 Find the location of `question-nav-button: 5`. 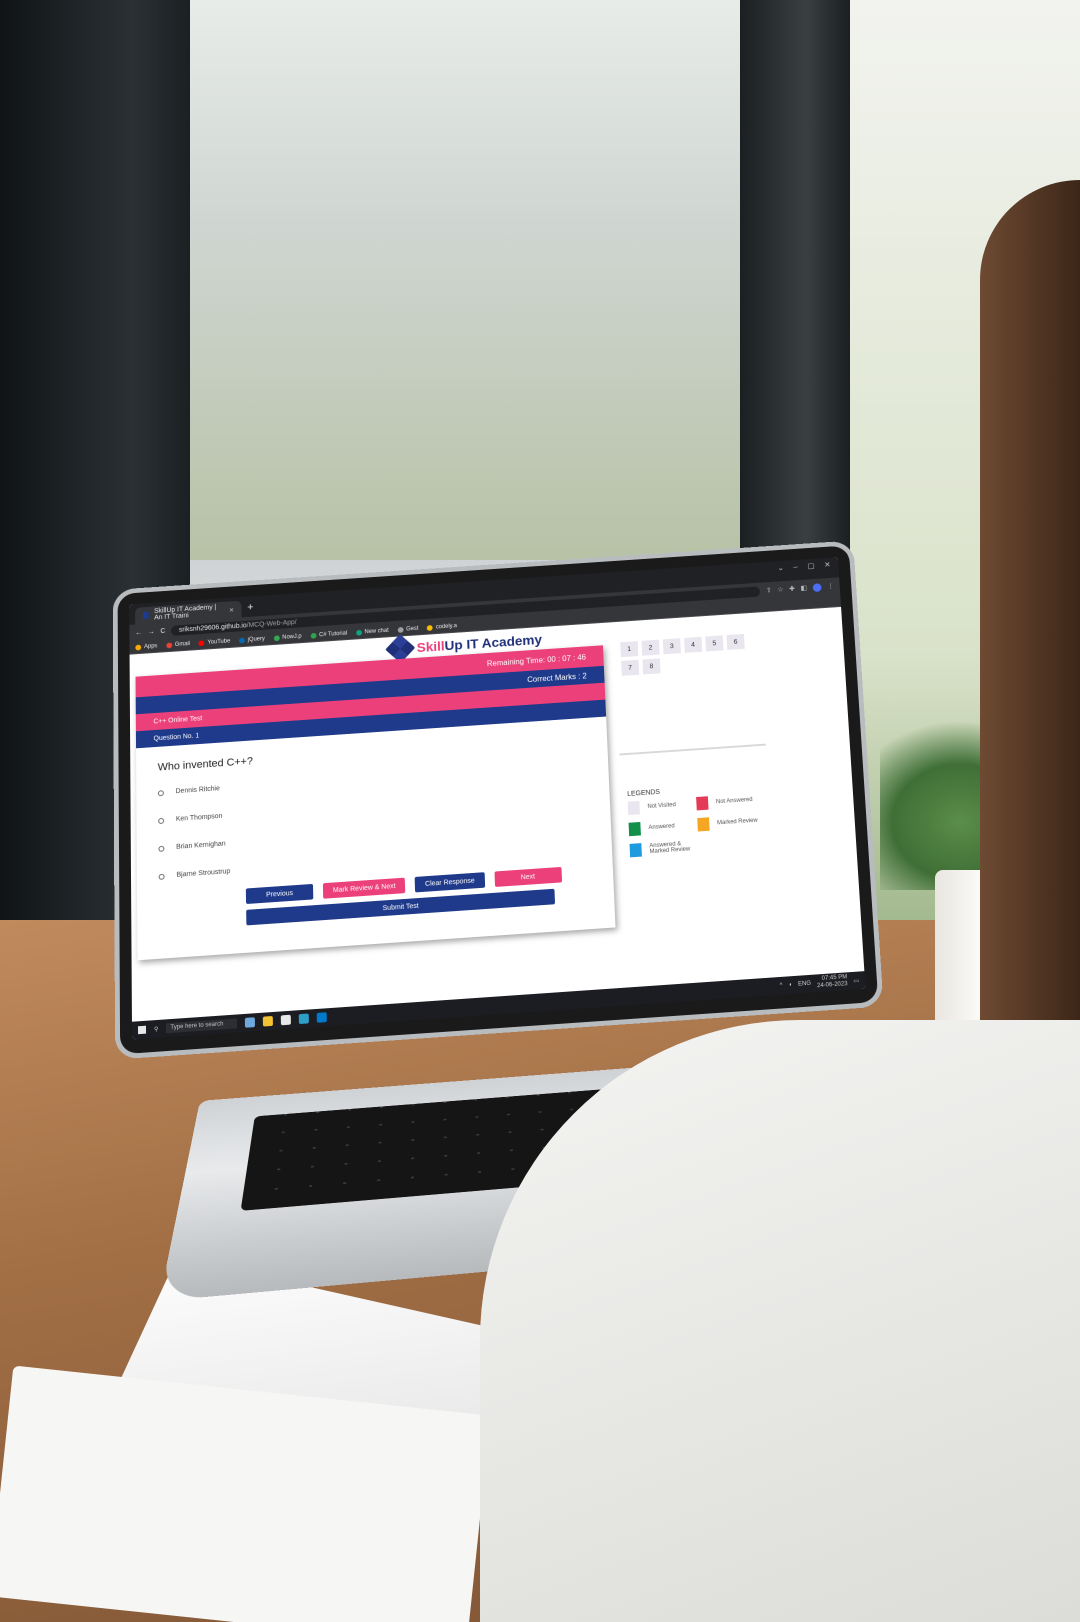

question-nav-button: 5 is located at coordinates (714, 643).